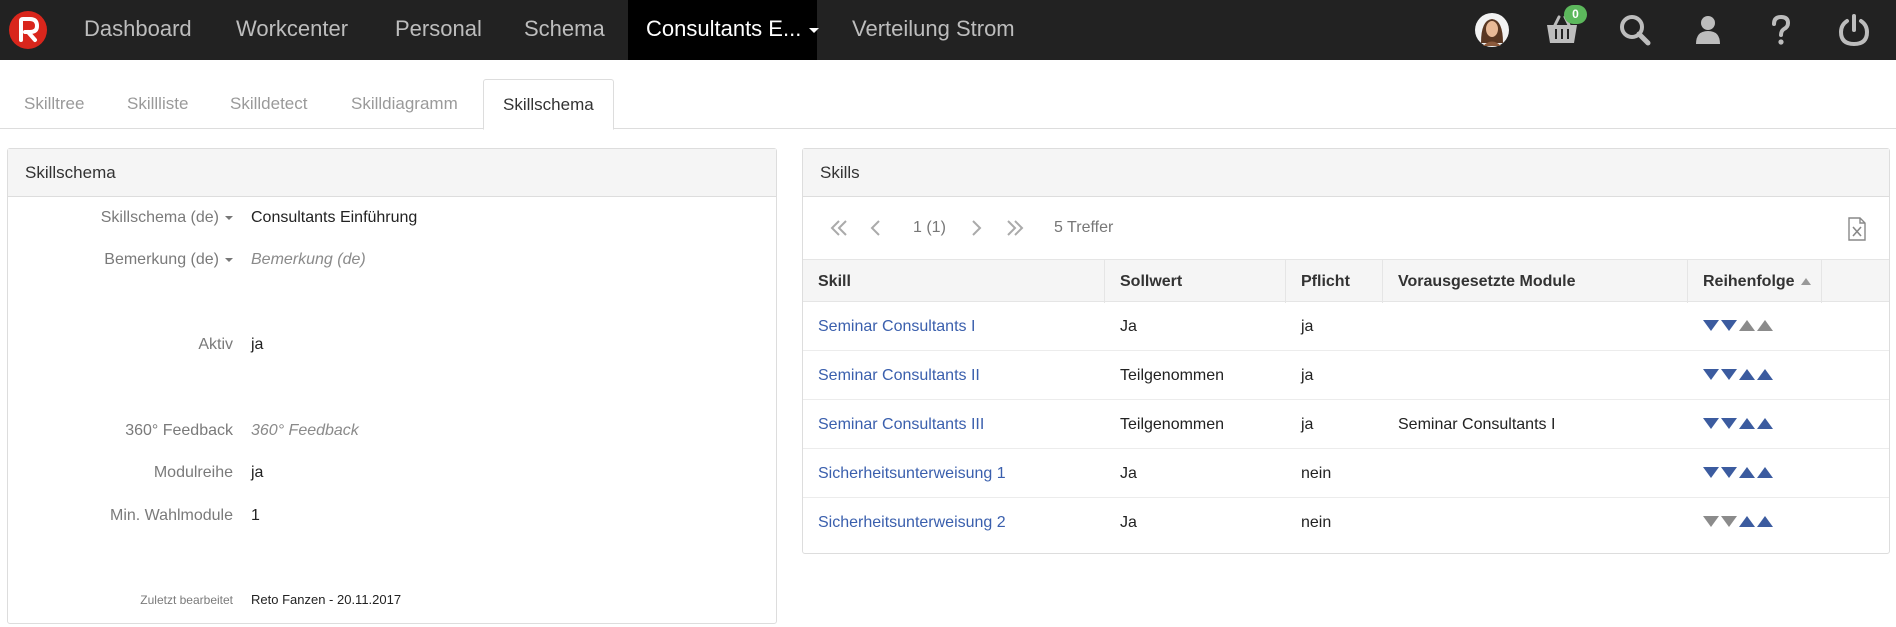  I want to click on bemerkung-field: Bemerkung (de), so click(308, 260).